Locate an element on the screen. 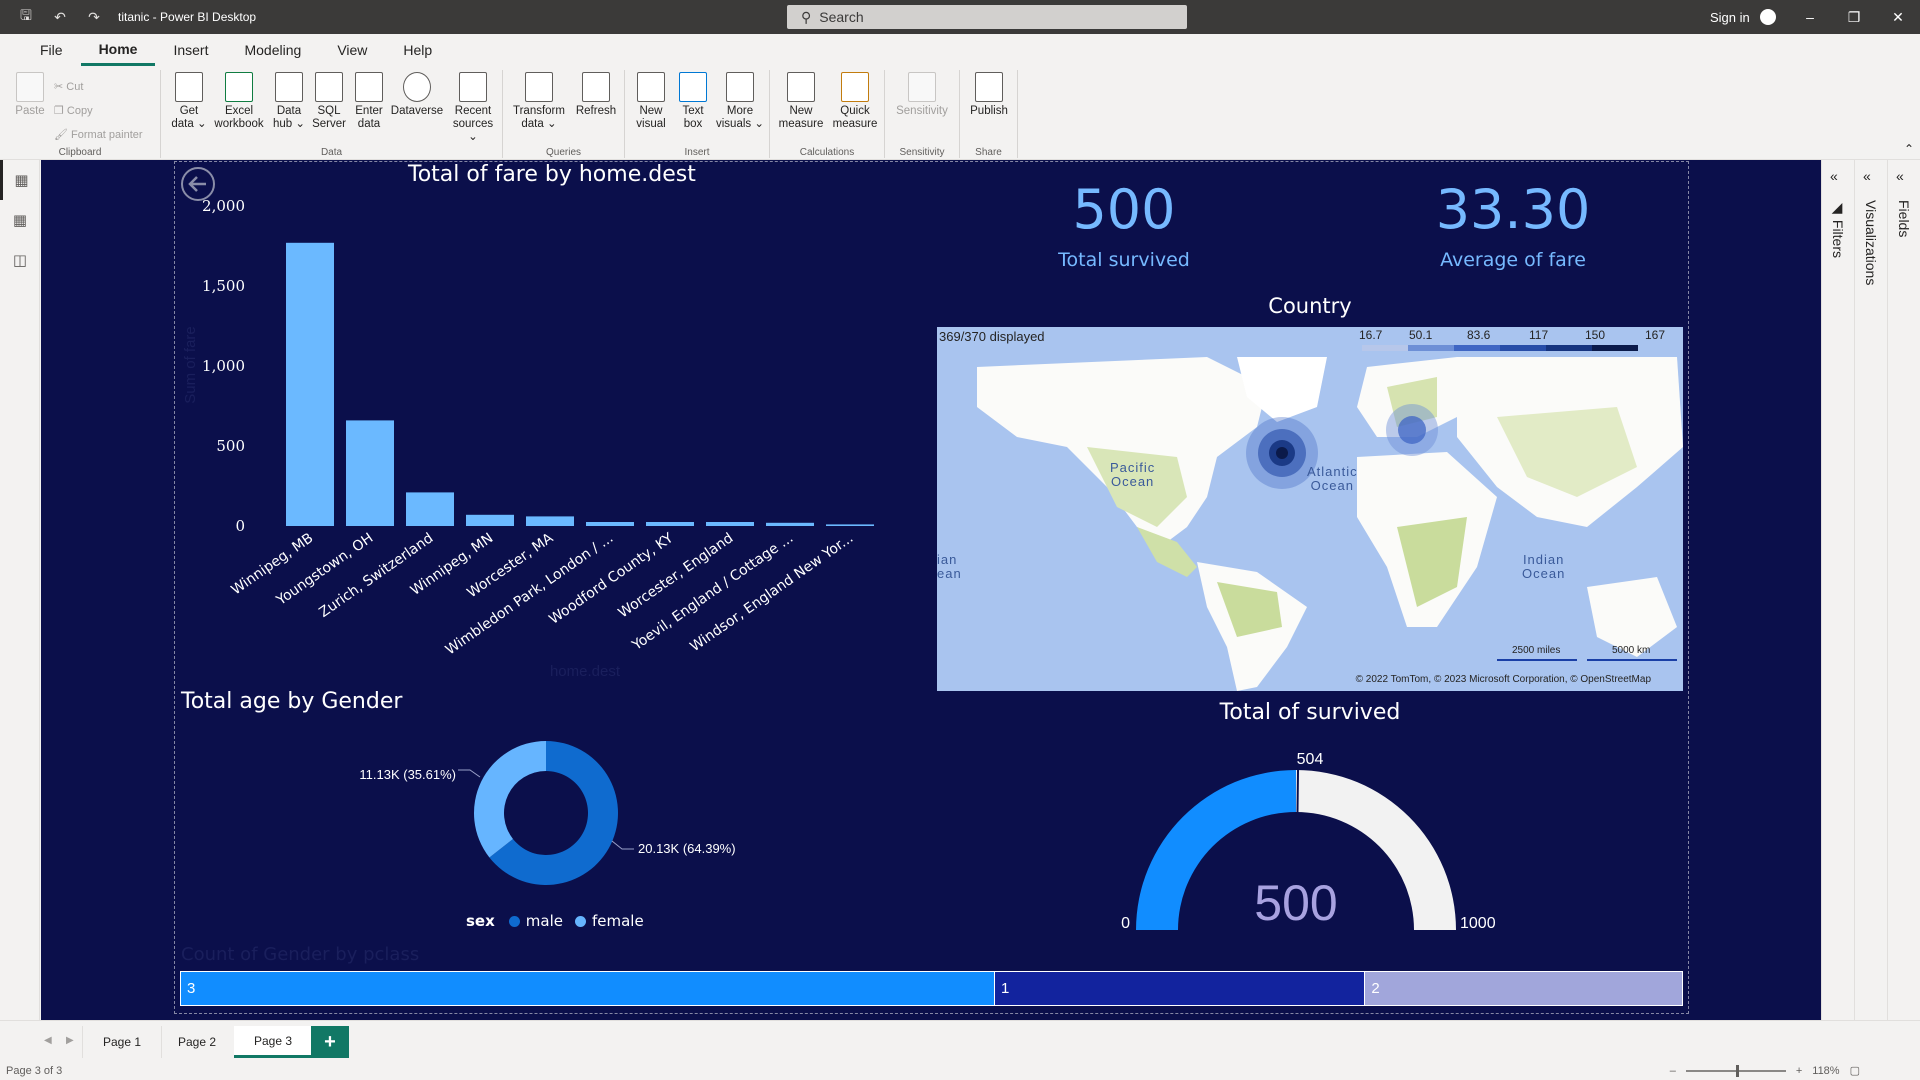 This screenshot has width=1920, height=1080. excel-workbook-button: Excel workbook is located at coordinates (239, 101).